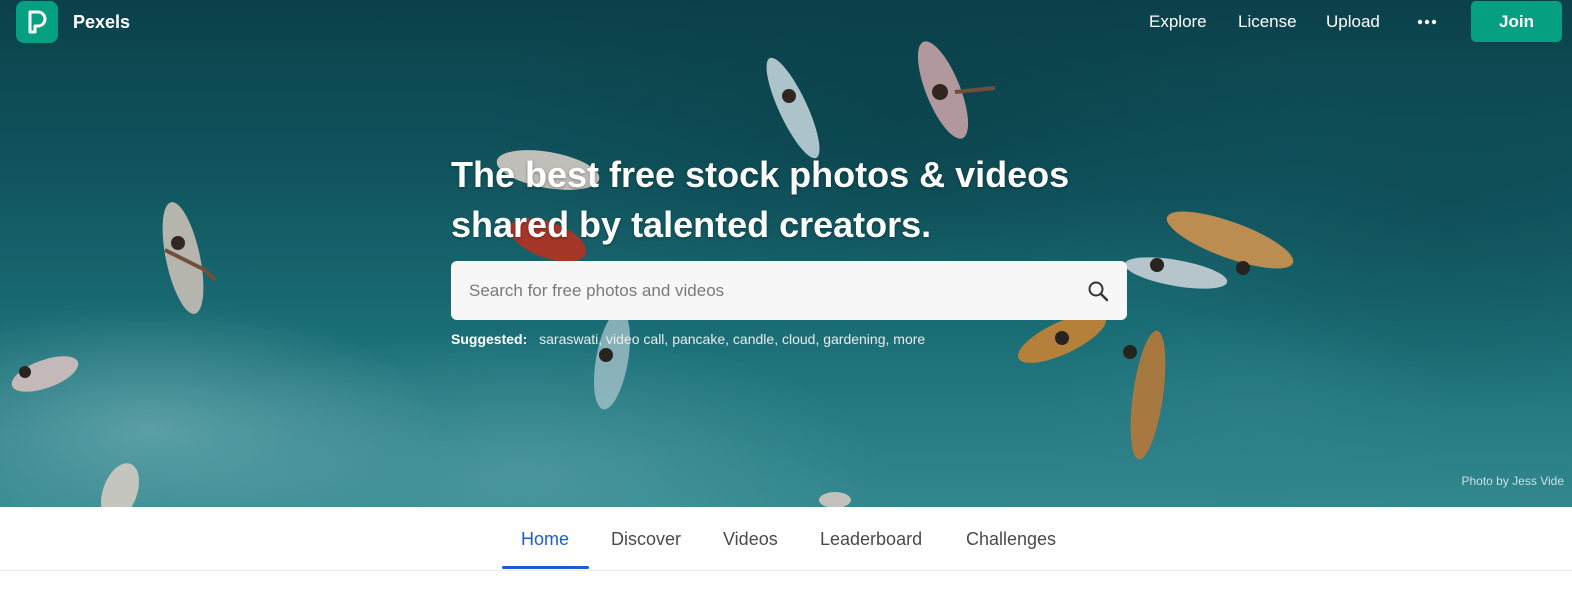 The height and width of the screenshot is (592, 1572). I want to click on tab-leaderboard: Leaderboard, so click(871, 539).